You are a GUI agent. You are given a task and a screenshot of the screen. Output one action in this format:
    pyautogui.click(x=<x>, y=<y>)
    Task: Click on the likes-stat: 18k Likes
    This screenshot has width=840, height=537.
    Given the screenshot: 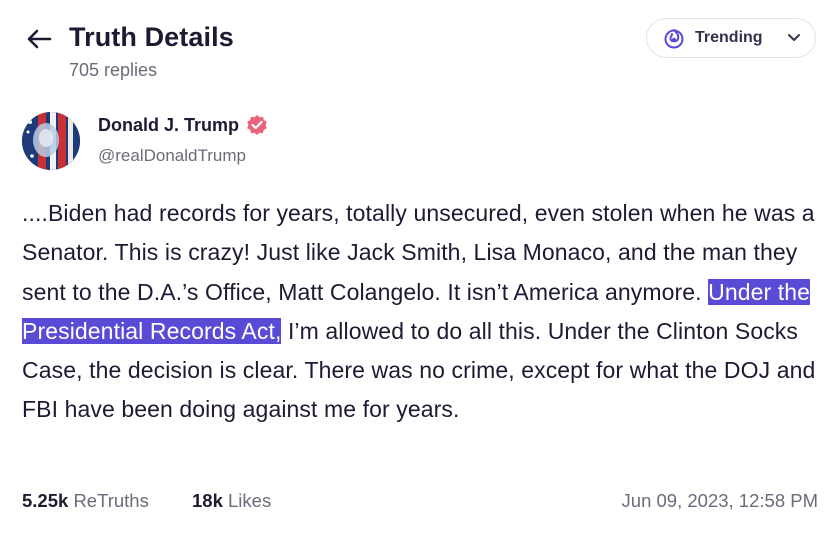 What is the action you would take?
    pyautogui.click(x=231, y=501)
    